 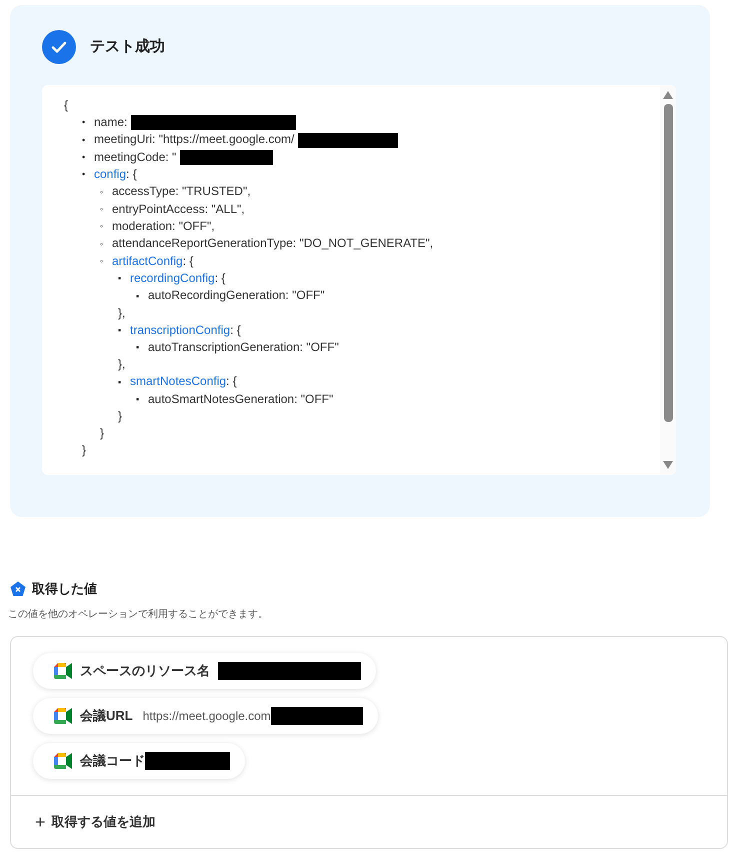 What do you see at coordinates (110, 173) in the screenshot?
I see `json-key: config` at bounding box center [110, 173].